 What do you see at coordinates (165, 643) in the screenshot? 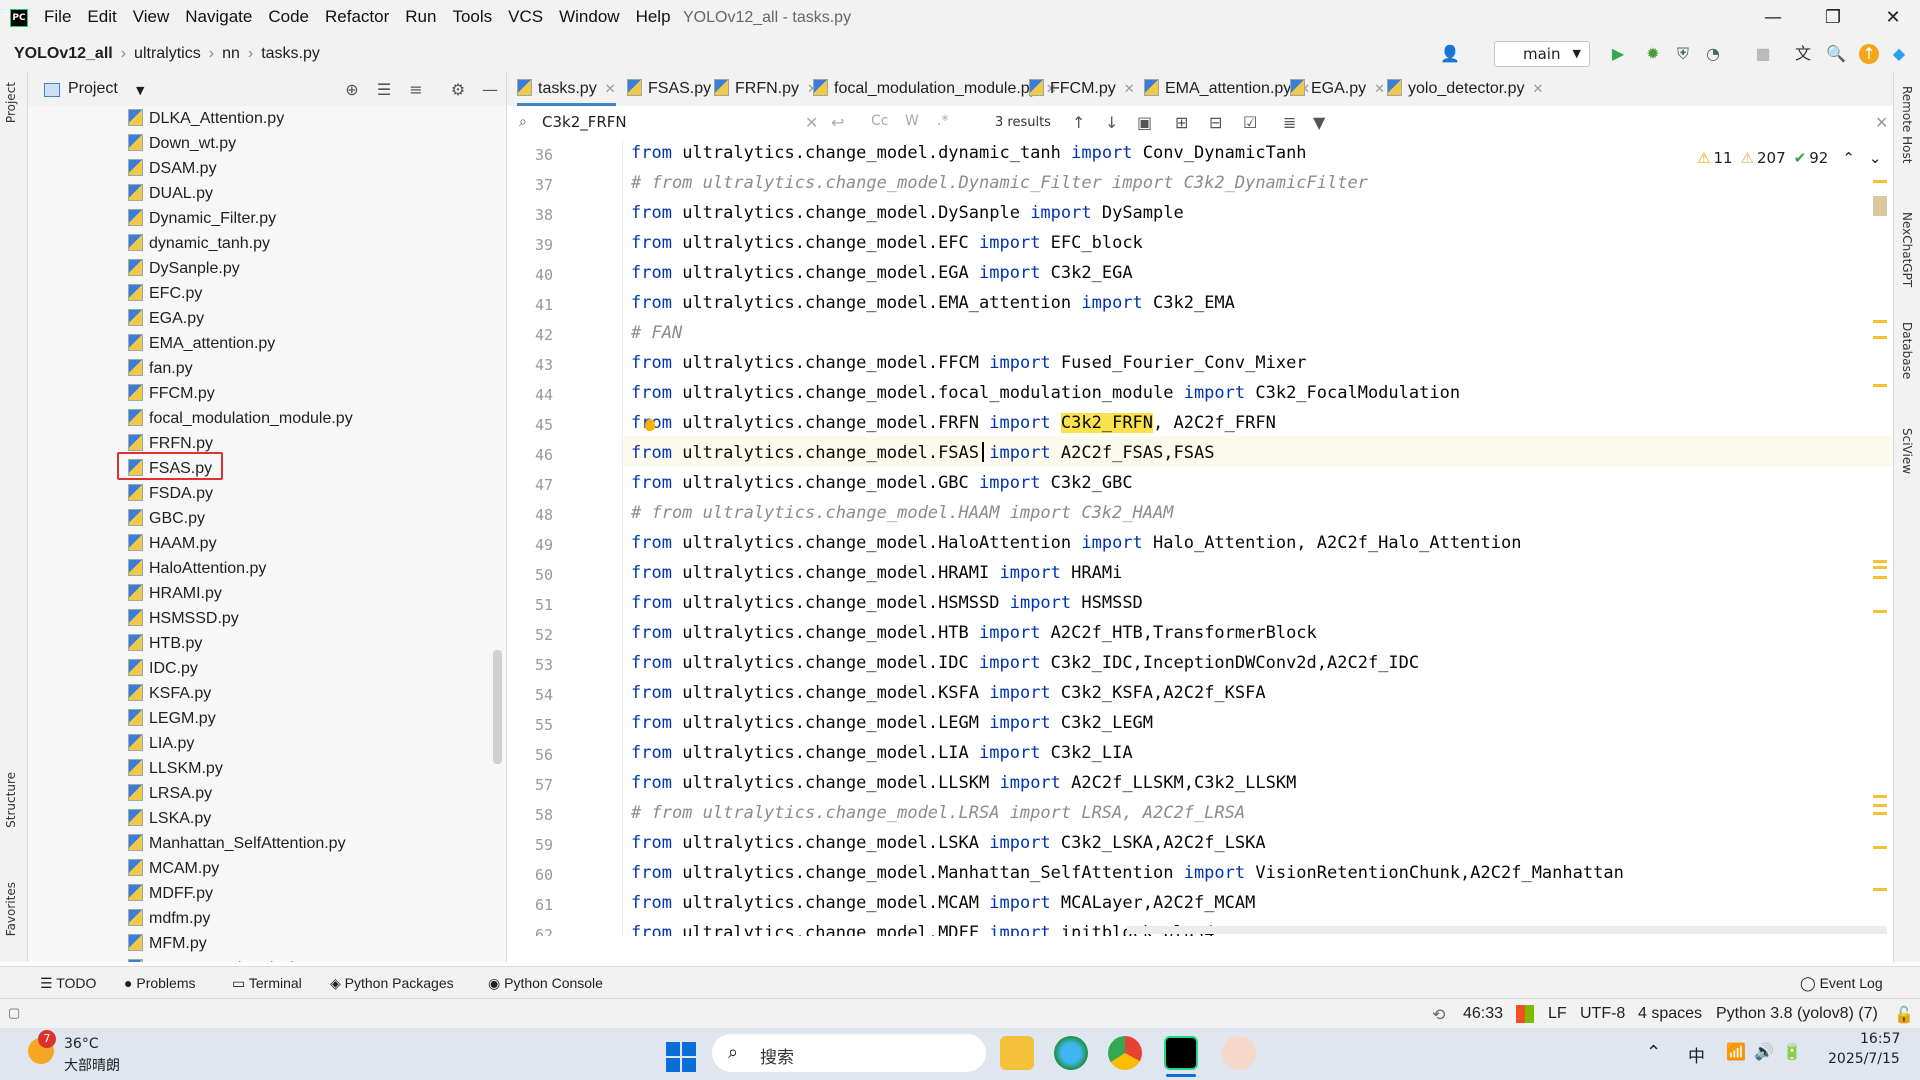
I see `file-tree-item: HTB.py` at bounding box center [165, 643].